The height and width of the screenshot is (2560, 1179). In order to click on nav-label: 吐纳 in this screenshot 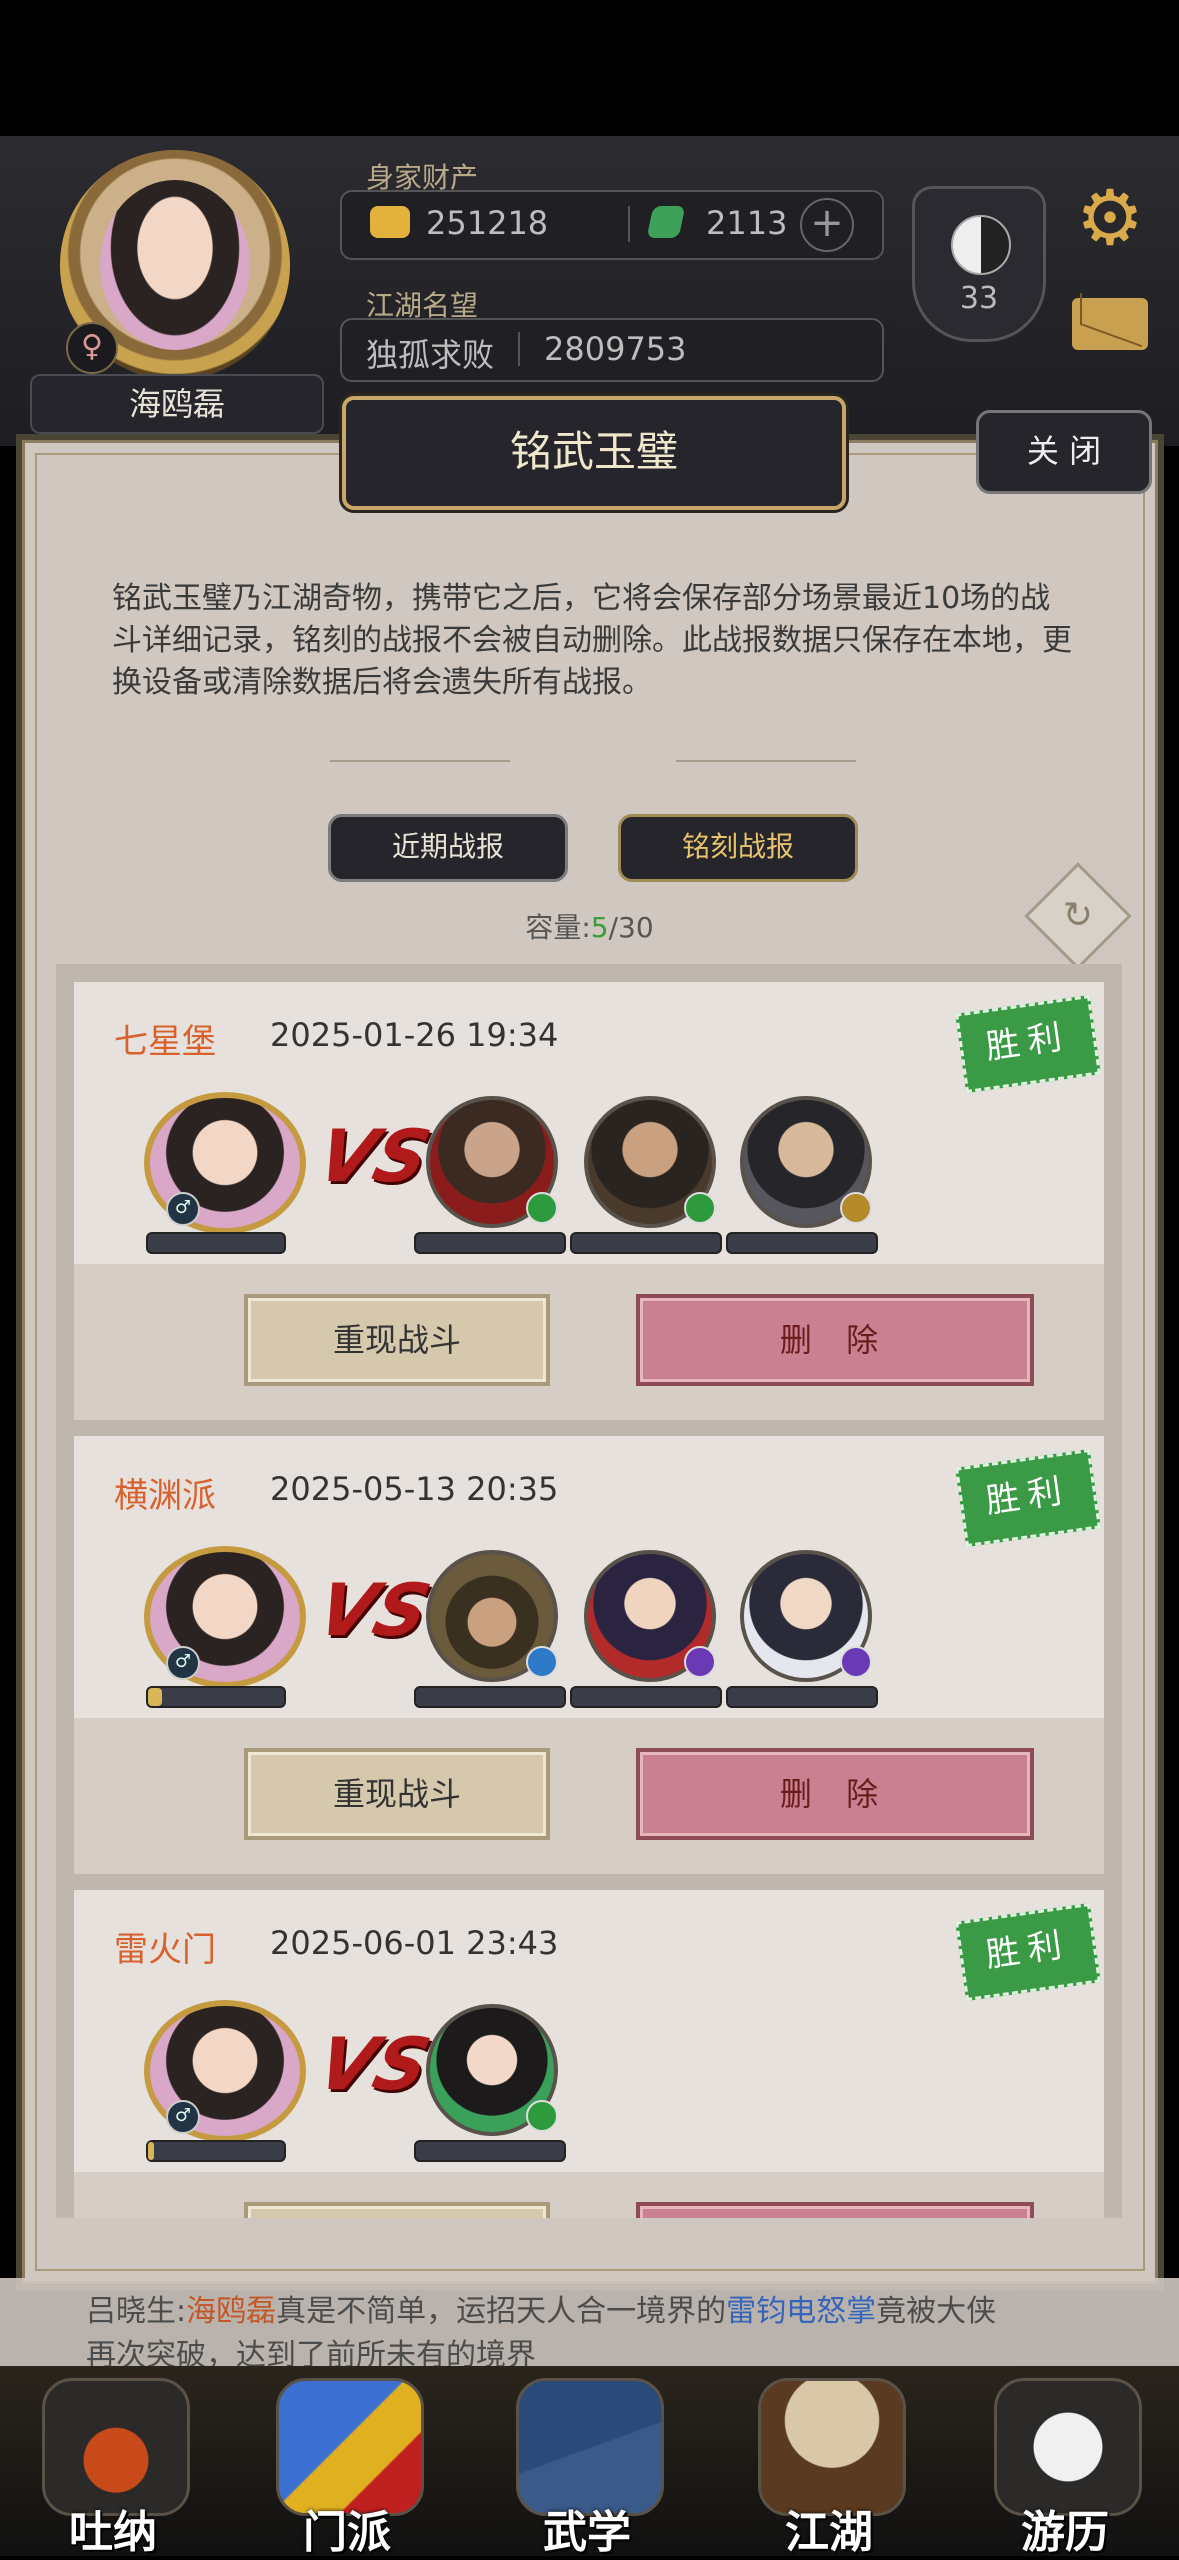, I will do `click(113, 2532)`.